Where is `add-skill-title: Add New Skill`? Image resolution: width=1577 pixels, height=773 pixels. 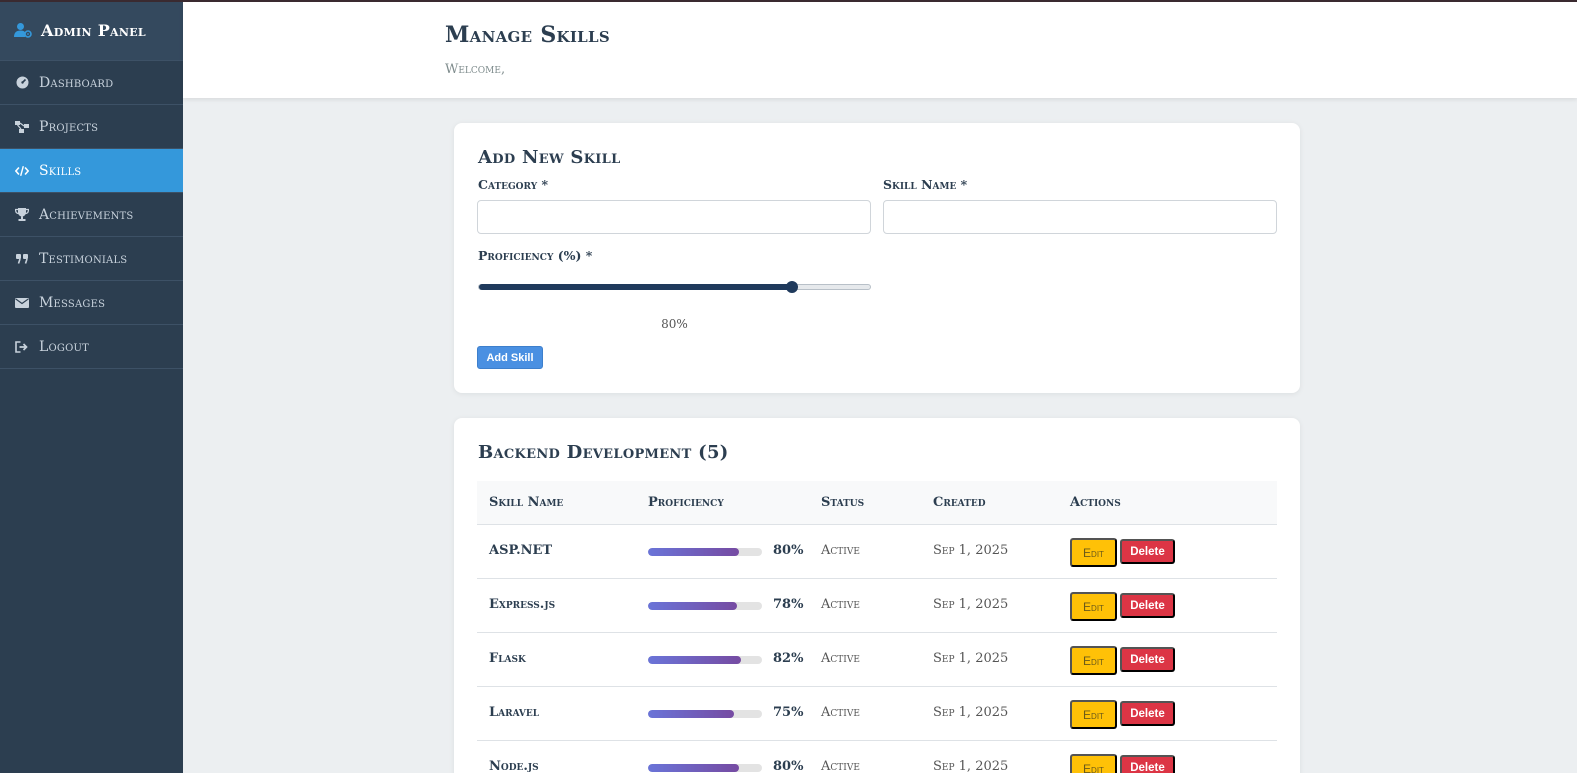
add-skill-title: Add New Skill is located at coordinates (549, 157).